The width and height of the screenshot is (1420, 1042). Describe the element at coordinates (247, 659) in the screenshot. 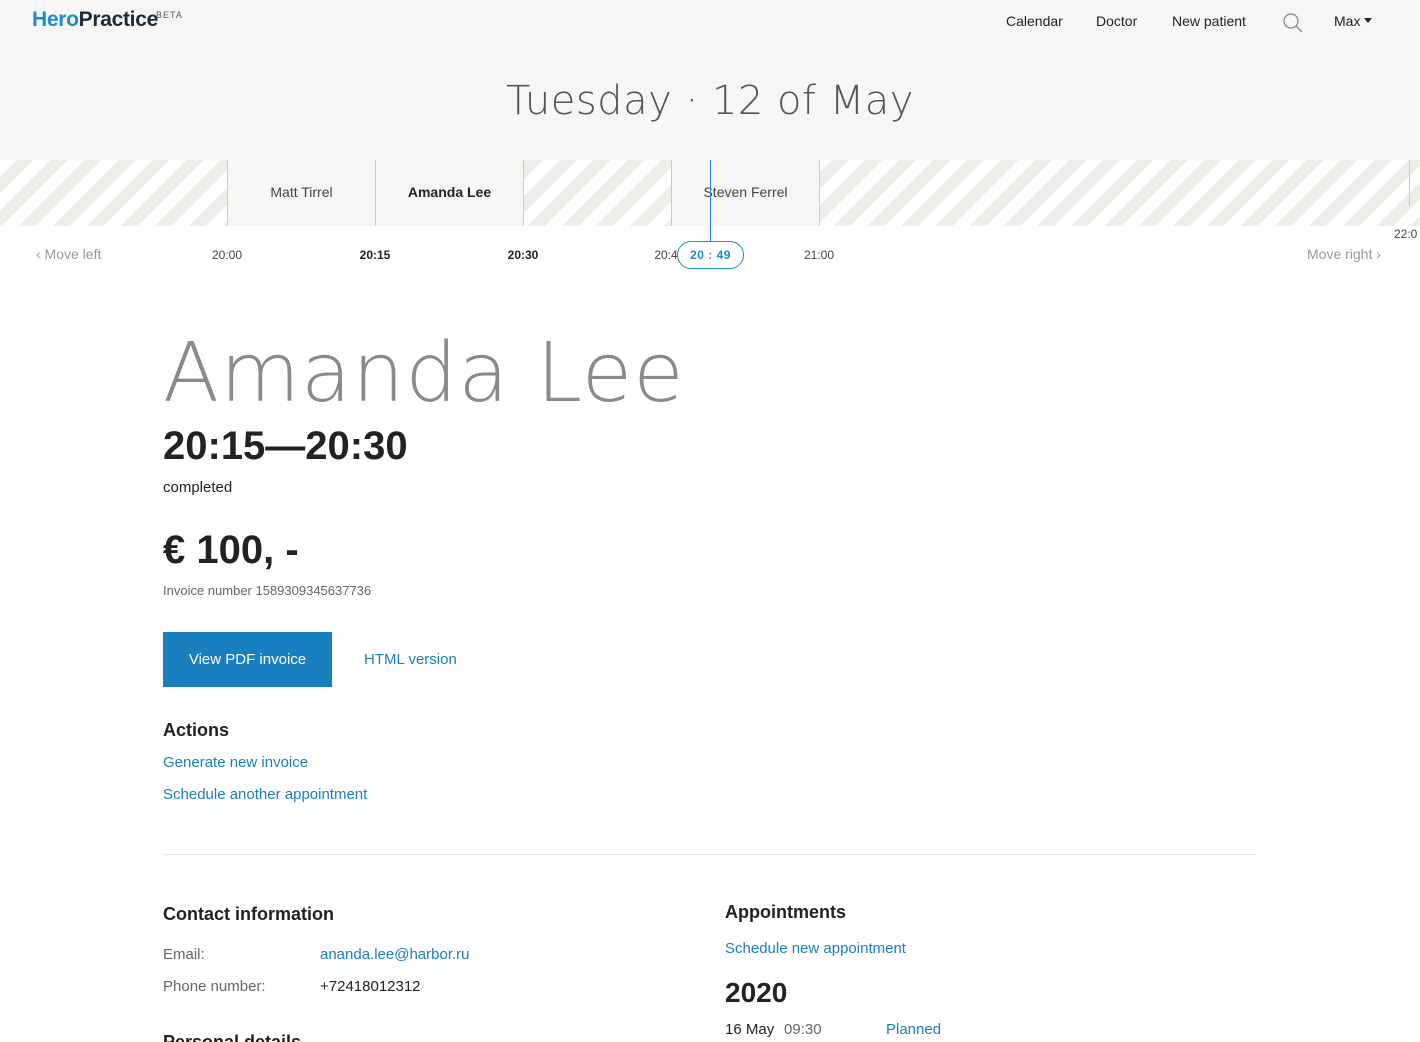

I see `view-pdf-invoice-button: View PDF invoice` at that location.